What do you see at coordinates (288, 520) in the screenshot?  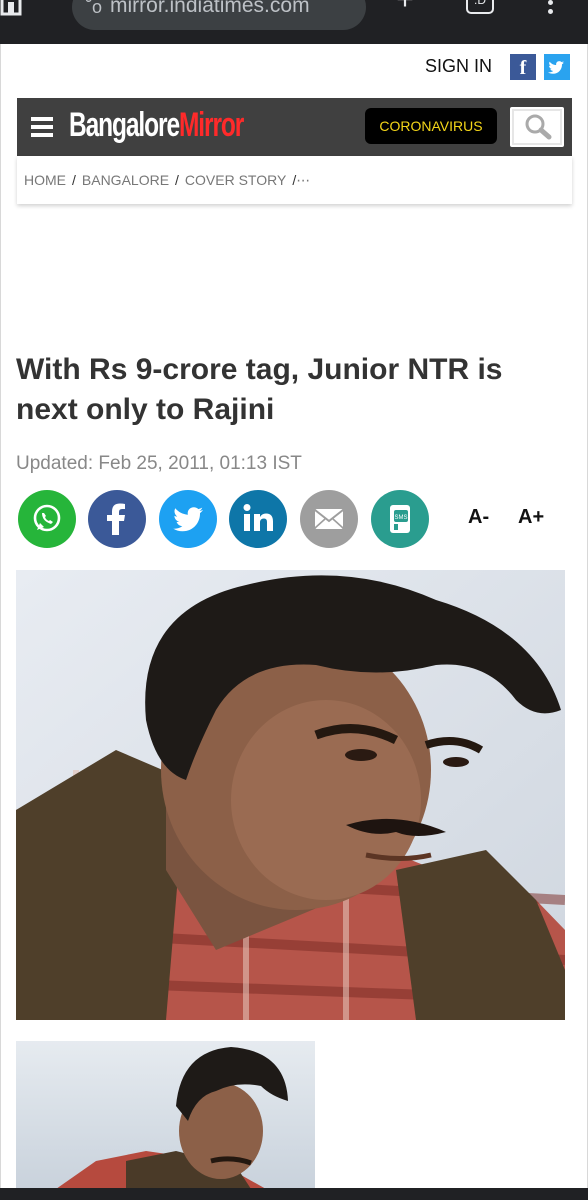 I see `share-toolbar: SMS A- A+` at bounding box center [288, 520].